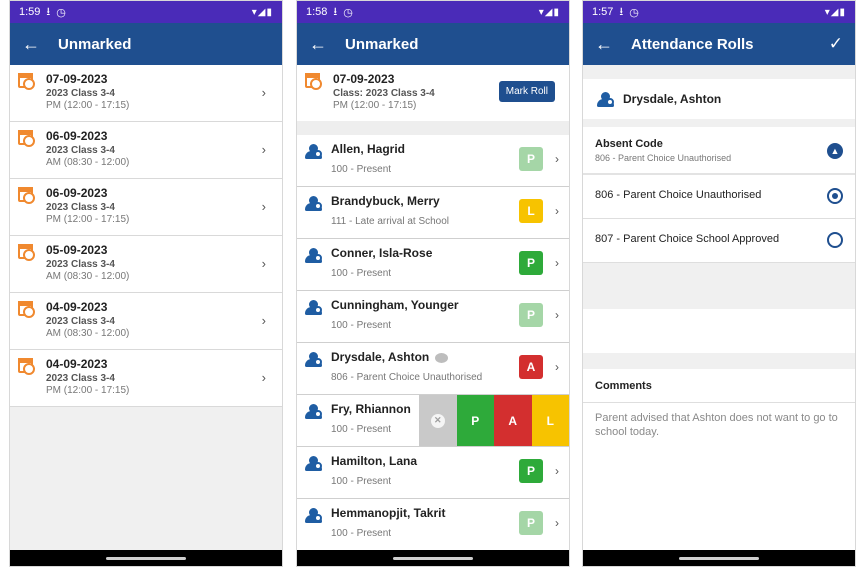 The width and height of the screenshot is (856, 567). Describe the element at coordinates (835, 151) in the screenshot. I see `chevron-up-icon: ▲` at that location.